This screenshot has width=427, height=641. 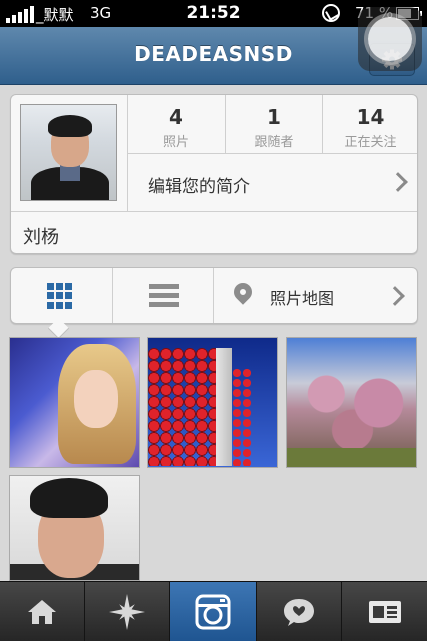 I want to click on tab-camera, so click(x=213, y=611).